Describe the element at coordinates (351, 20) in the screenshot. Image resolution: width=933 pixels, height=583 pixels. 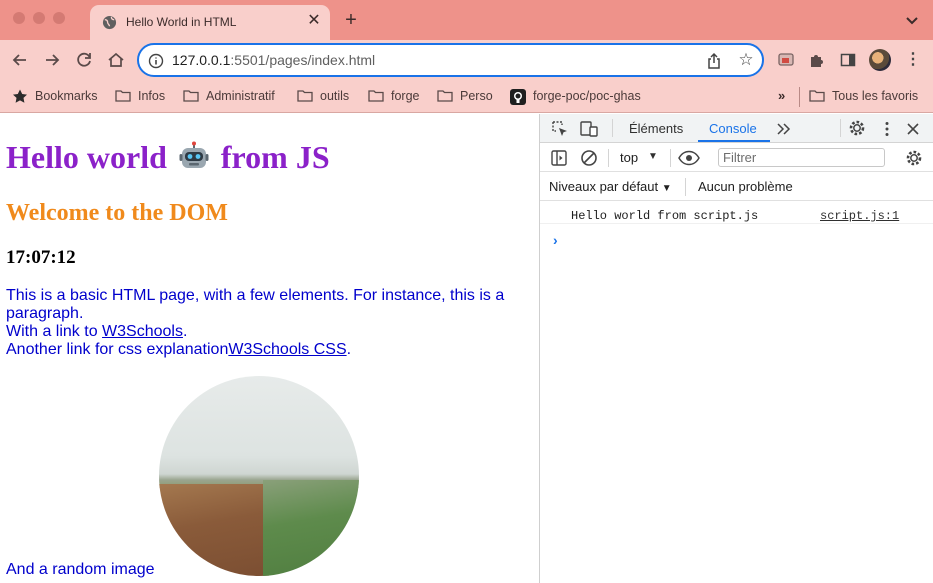
I see `new-tab-button: +` at that location.